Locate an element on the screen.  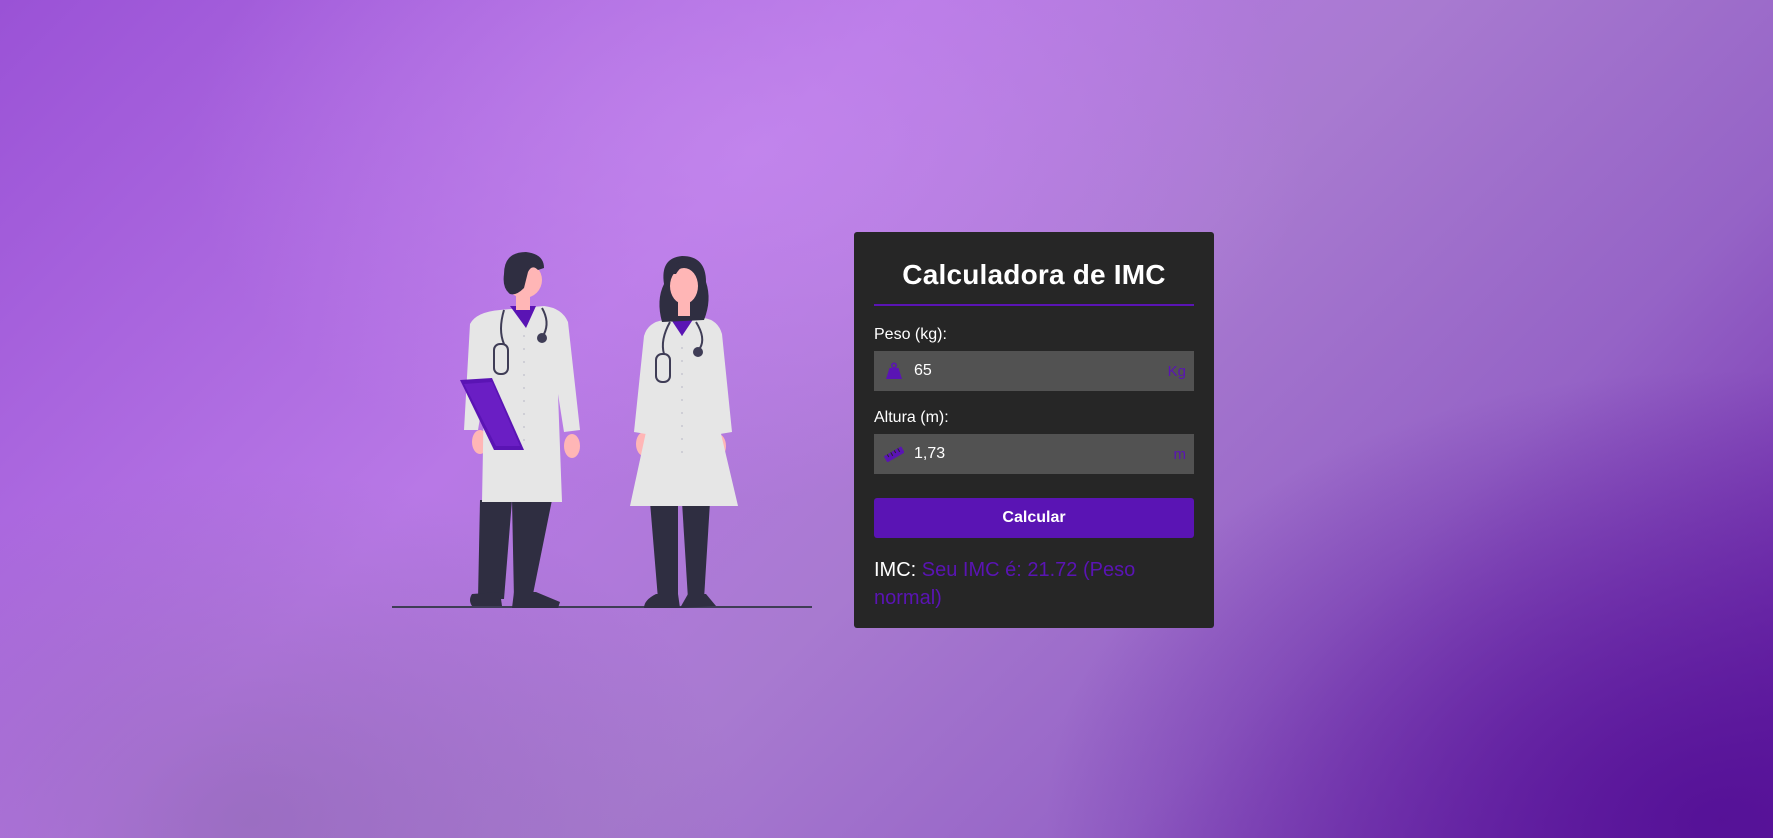
calculate-button: Calcular is located at coordinates (1034, 518).